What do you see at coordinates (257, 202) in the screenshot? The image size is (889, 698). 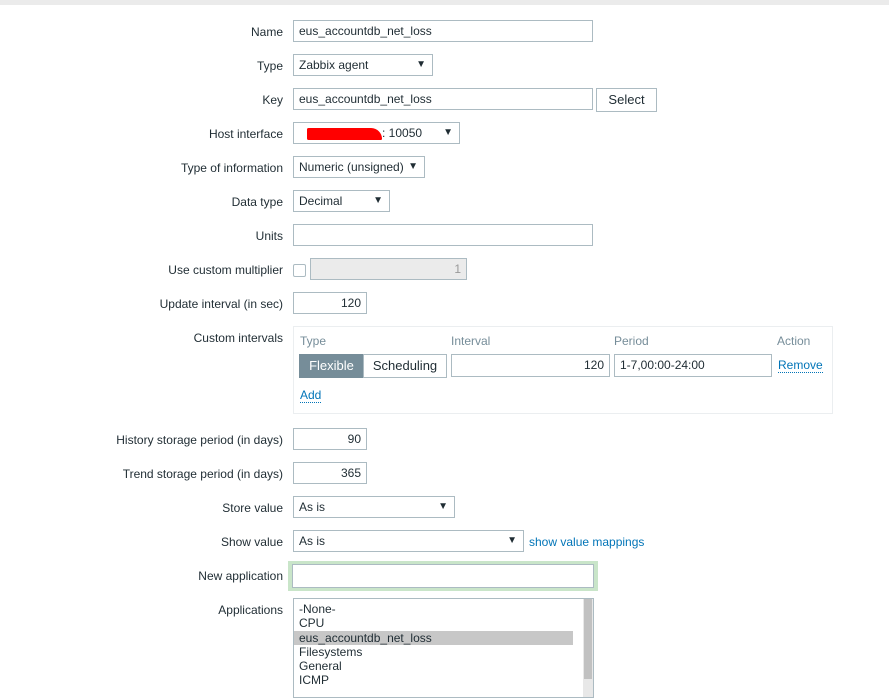 I see `data-type-label: Data type` at bounding box center [257, 202].